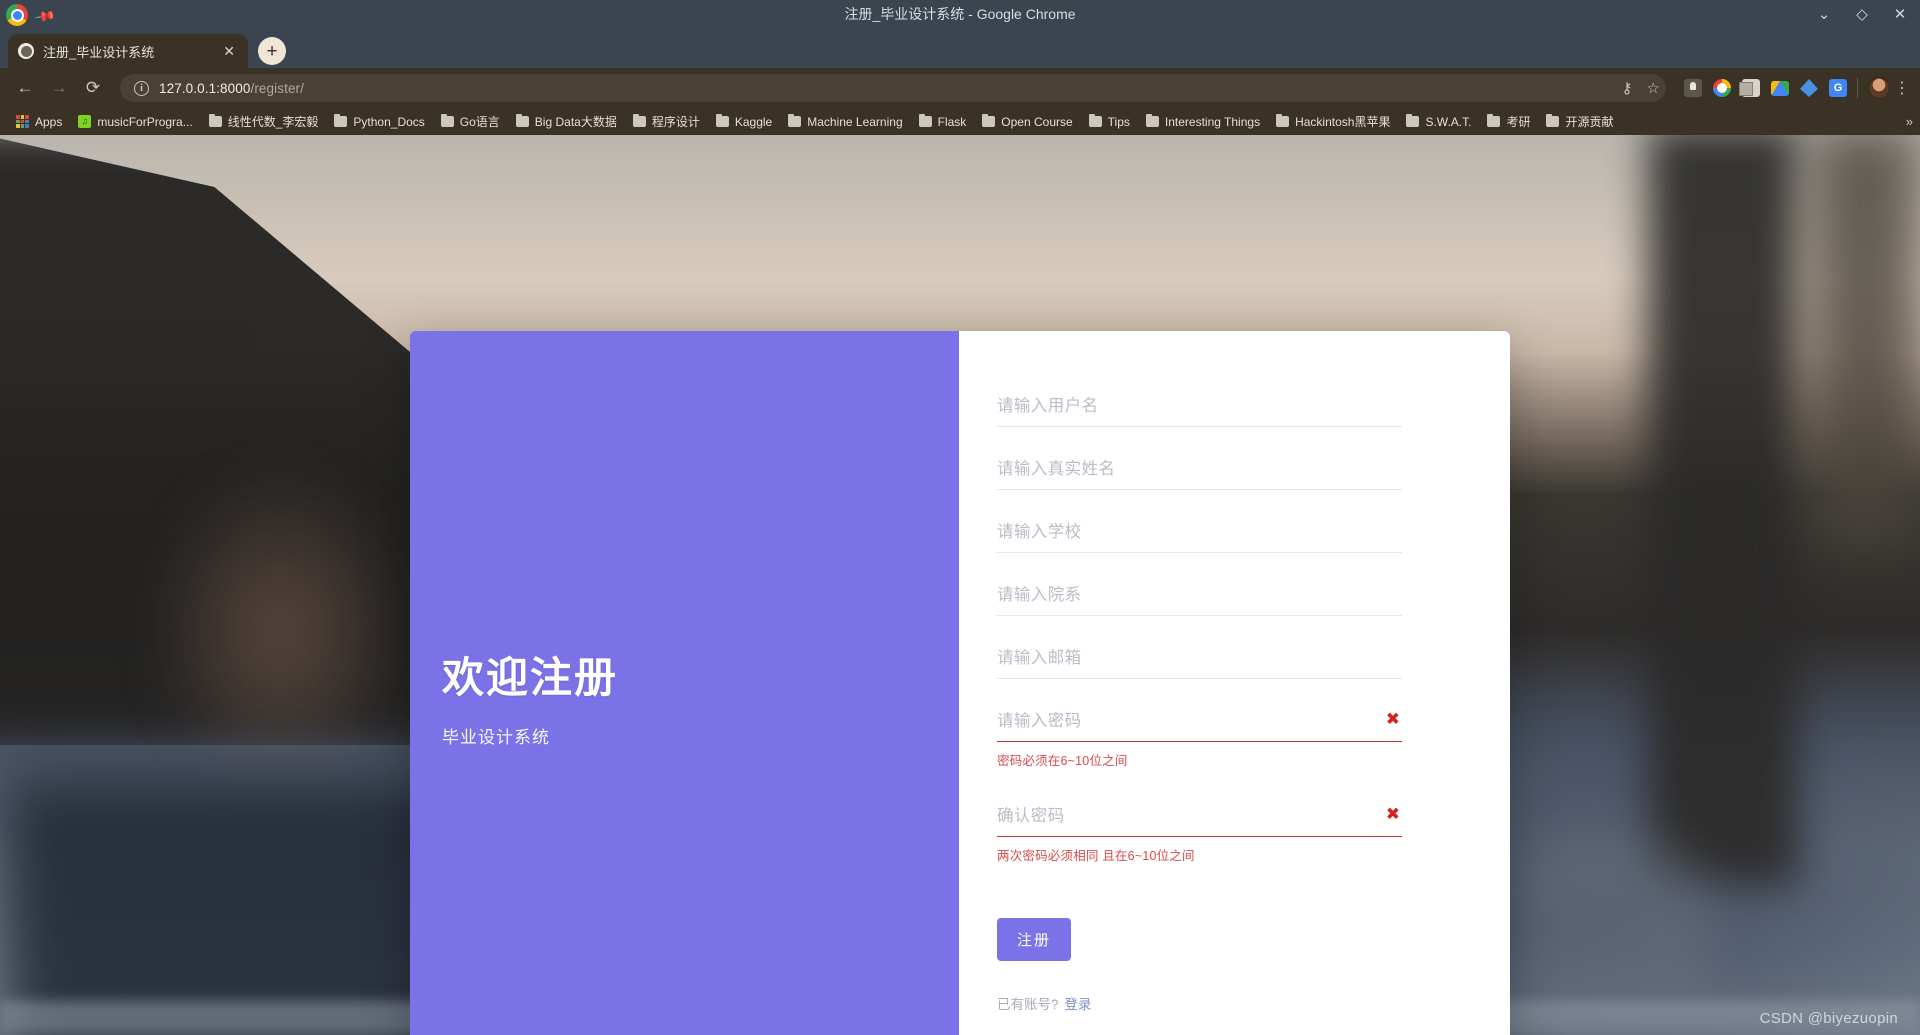 The width and height of the screenshot is (1920, 1035). I want to click on bookmark-item: 程序设计, so click(666, 121).